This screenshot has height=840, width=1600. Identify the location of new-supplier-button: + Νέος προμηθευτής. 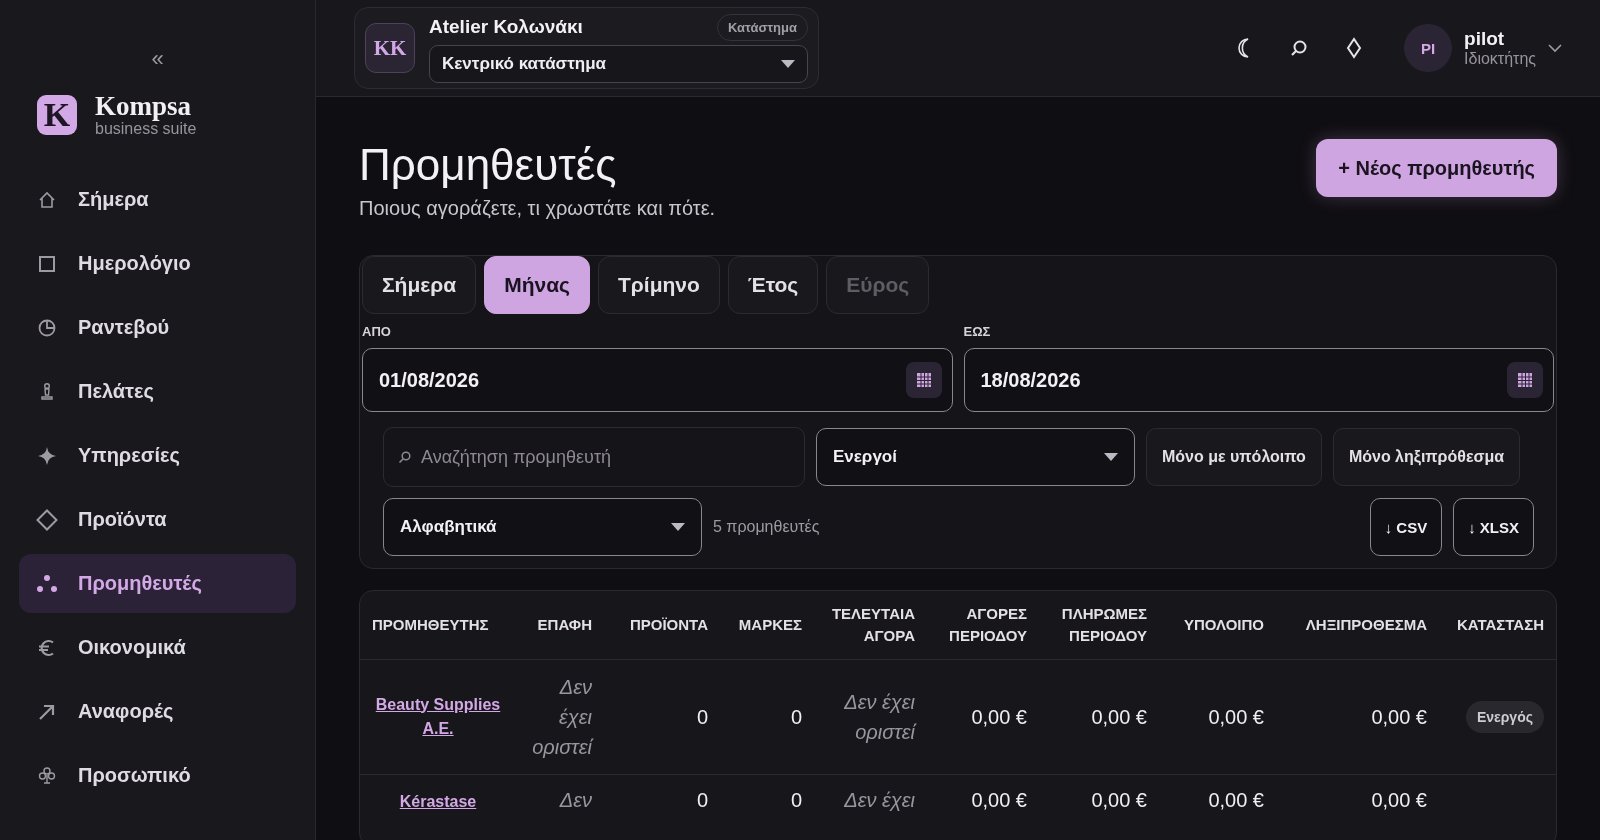
(1436, 168).